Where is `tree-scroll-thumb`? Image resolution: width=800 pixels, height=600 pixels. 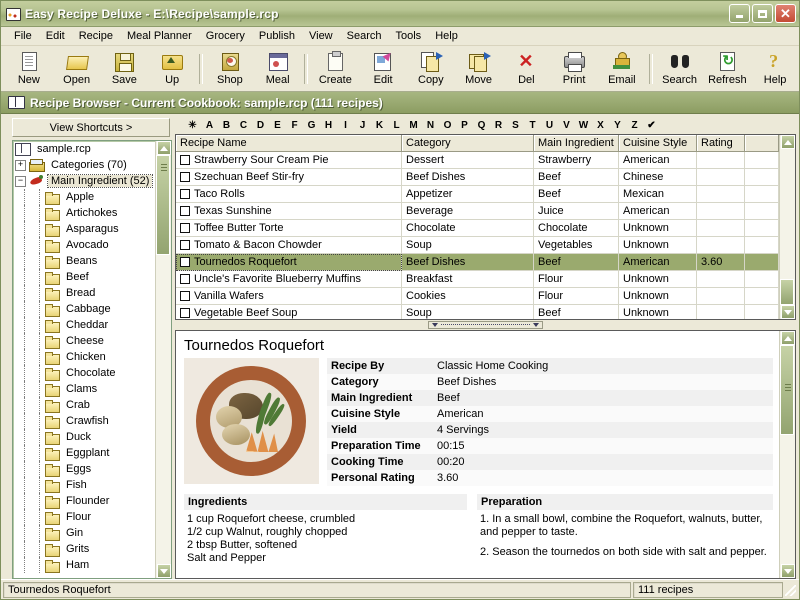
tree-scroll-thumb is located at coordinates (163, 205).